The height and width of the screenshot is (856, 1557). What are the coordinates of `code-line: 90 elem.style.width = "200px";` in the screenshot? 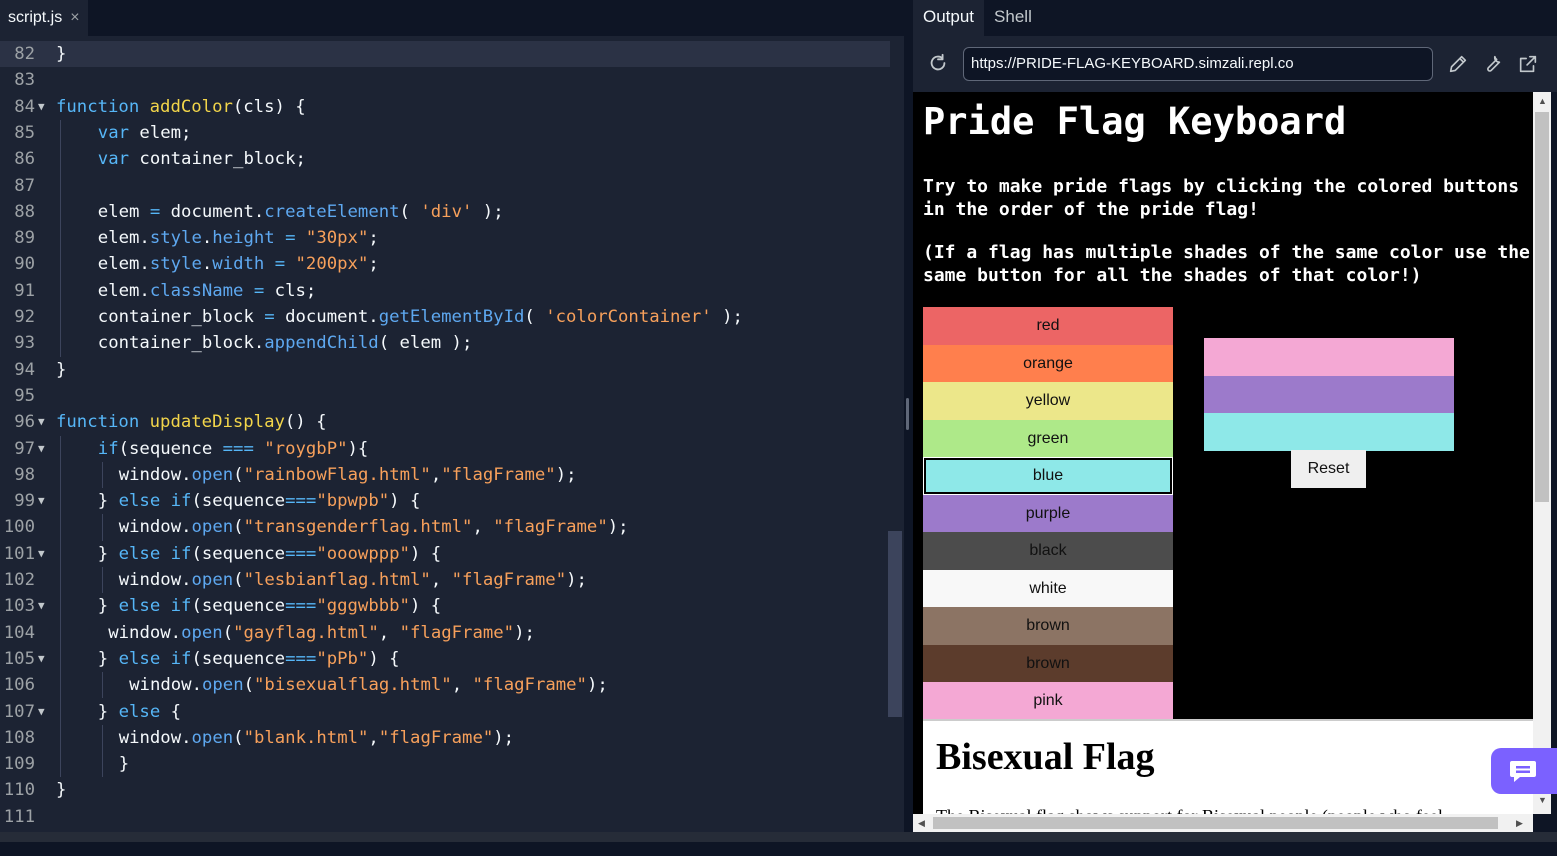 It's located at (445, 264).